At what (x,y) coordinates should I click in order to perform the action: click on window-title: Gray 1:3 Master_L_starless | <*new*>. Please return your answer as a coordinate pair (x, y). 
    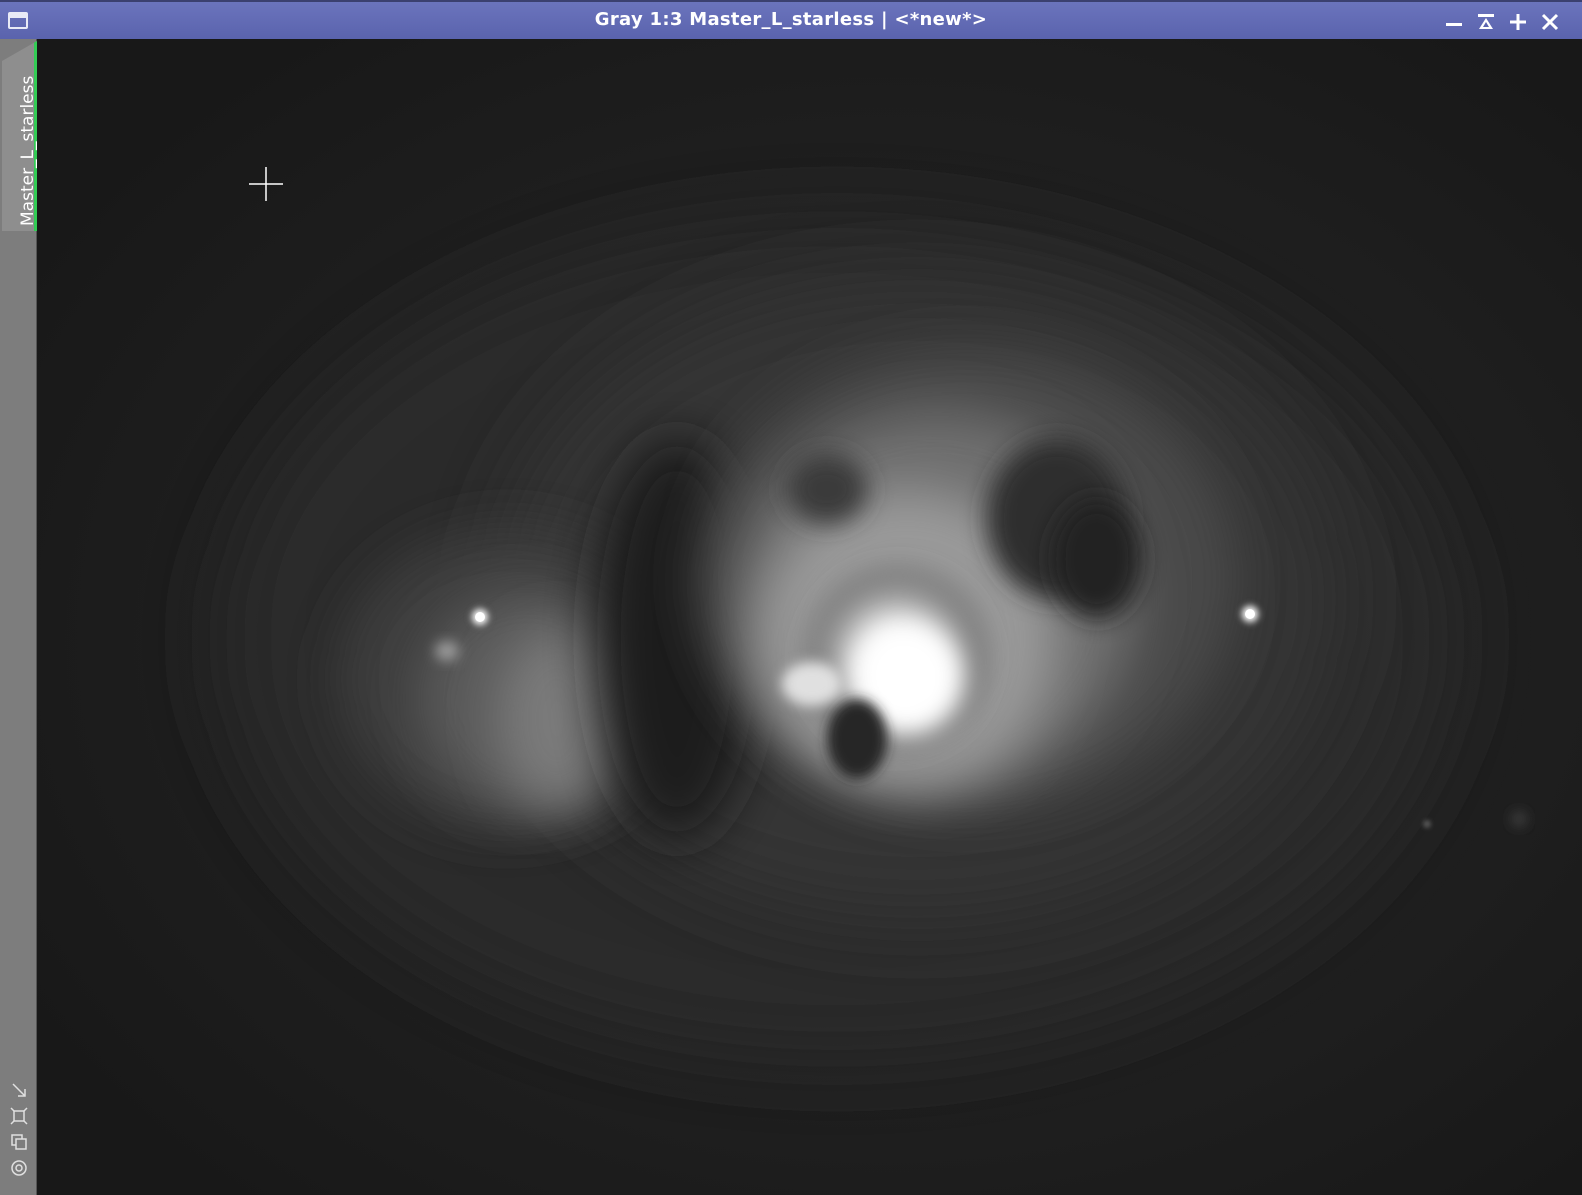
    Looking at the image, I should click on (791, 19).